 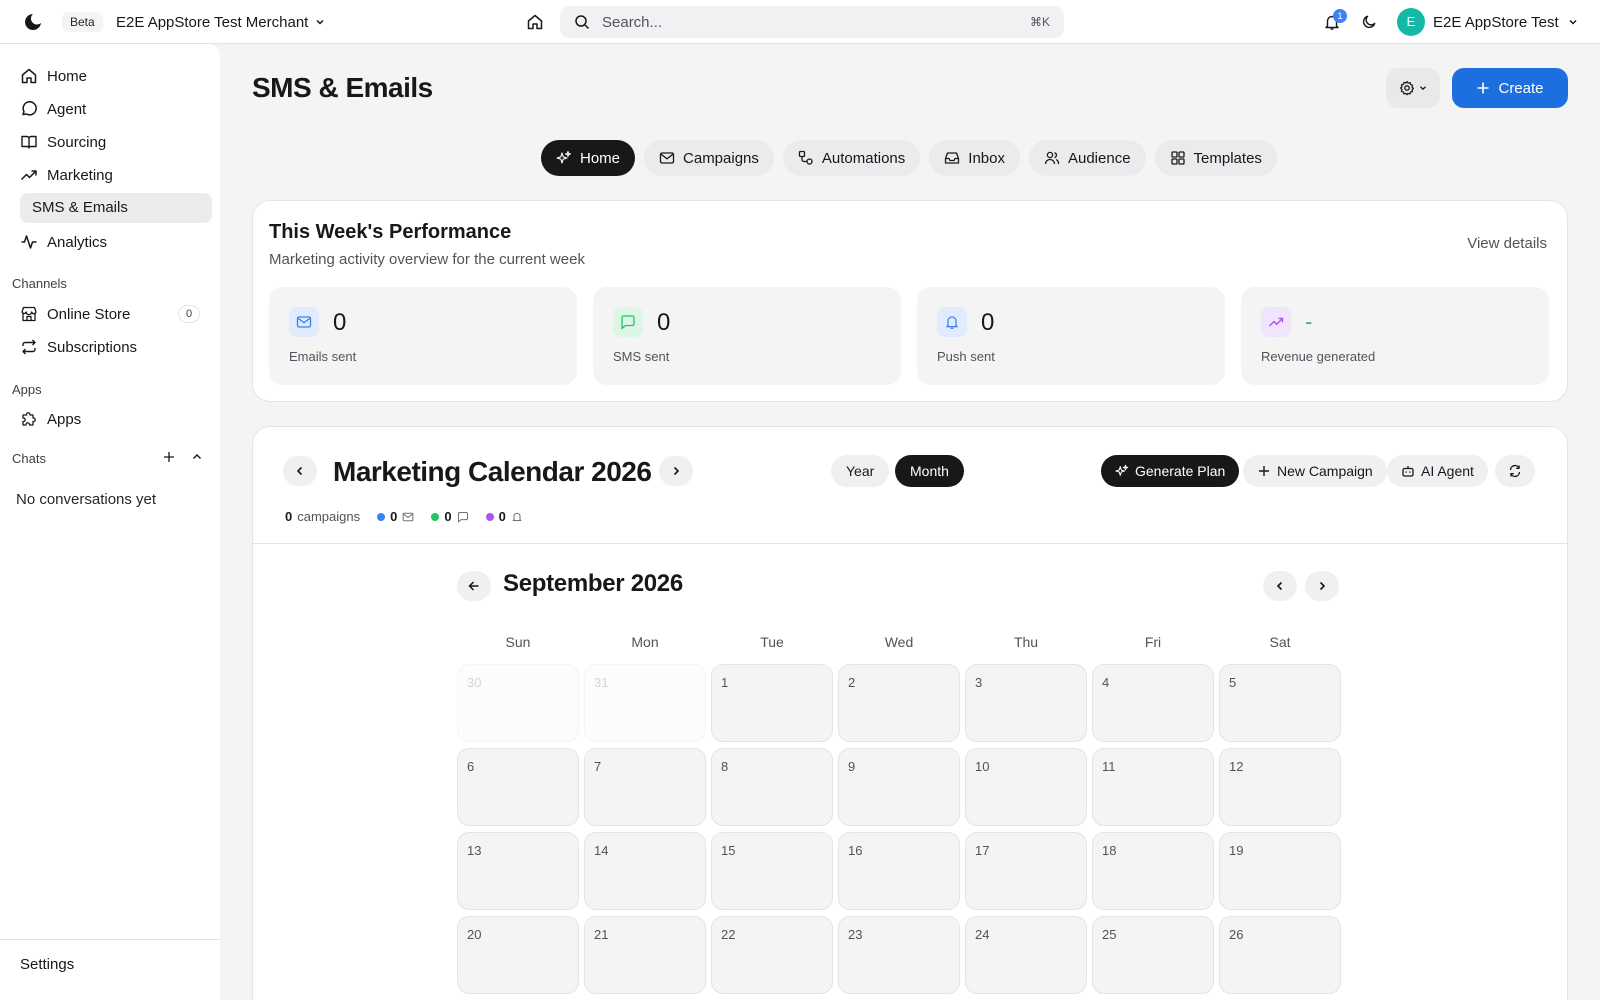 I want to click on day-number: 2, so click(x=852, y=682).